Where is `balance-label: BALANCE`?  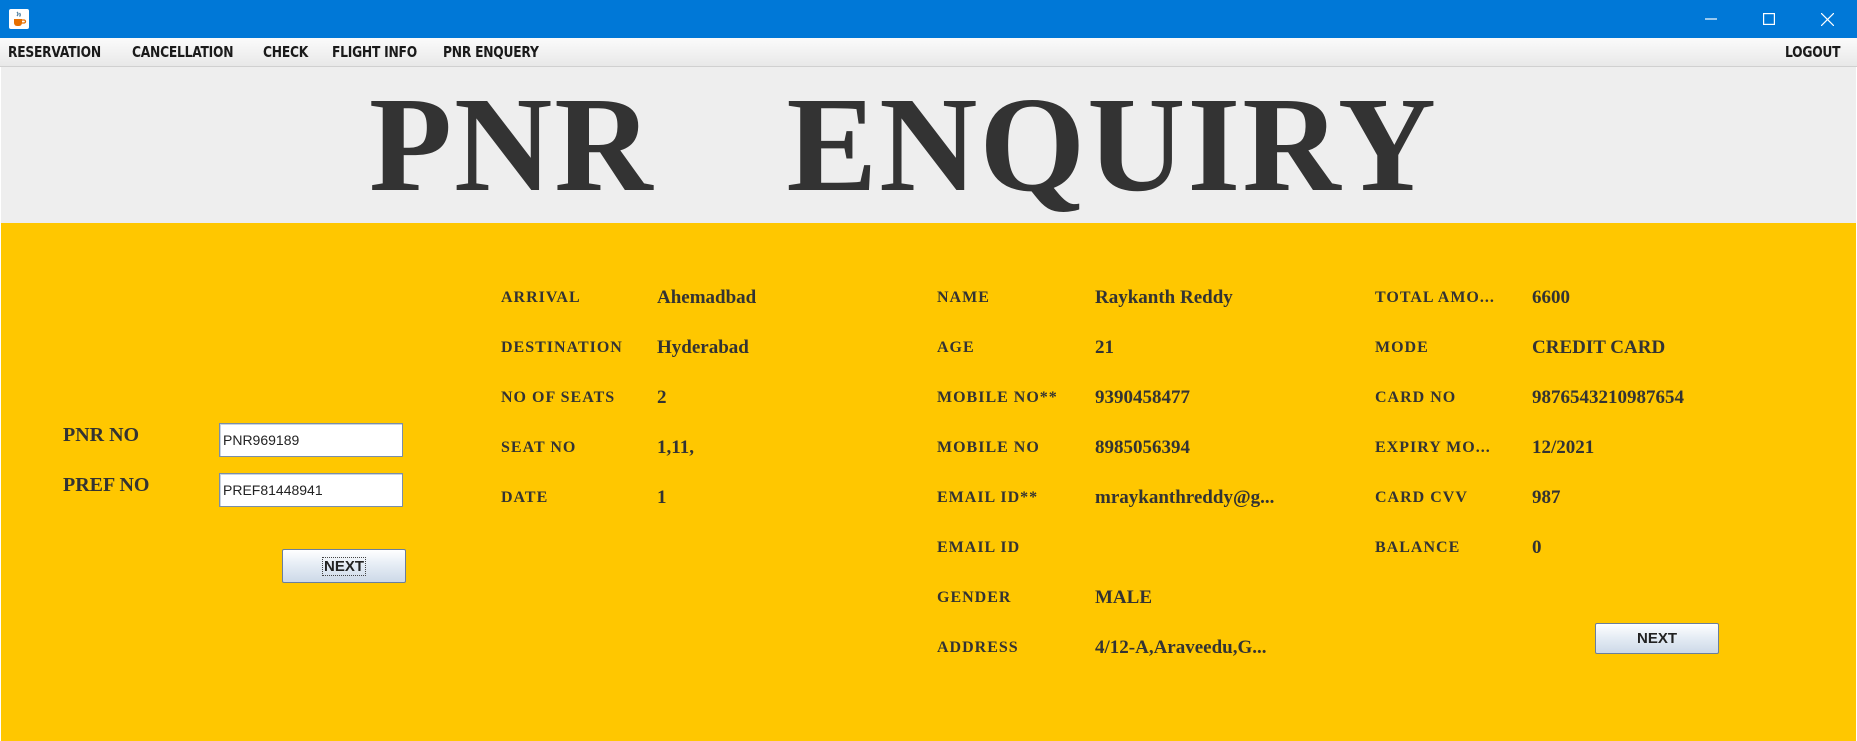
balance-label: BALANCE is located at coordinates (1418, 547).